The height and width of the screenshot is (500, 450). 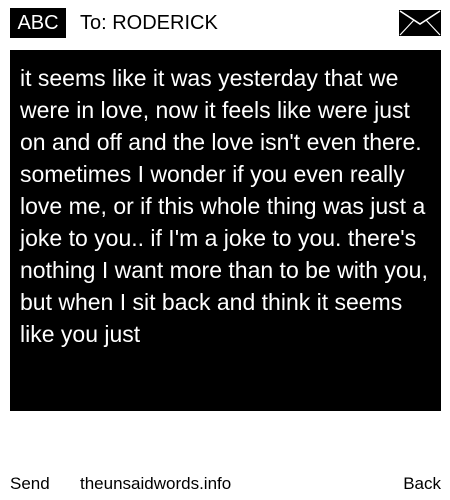 I want to click on recipient-field: To: RODERICK, so click(x=149, y=23).